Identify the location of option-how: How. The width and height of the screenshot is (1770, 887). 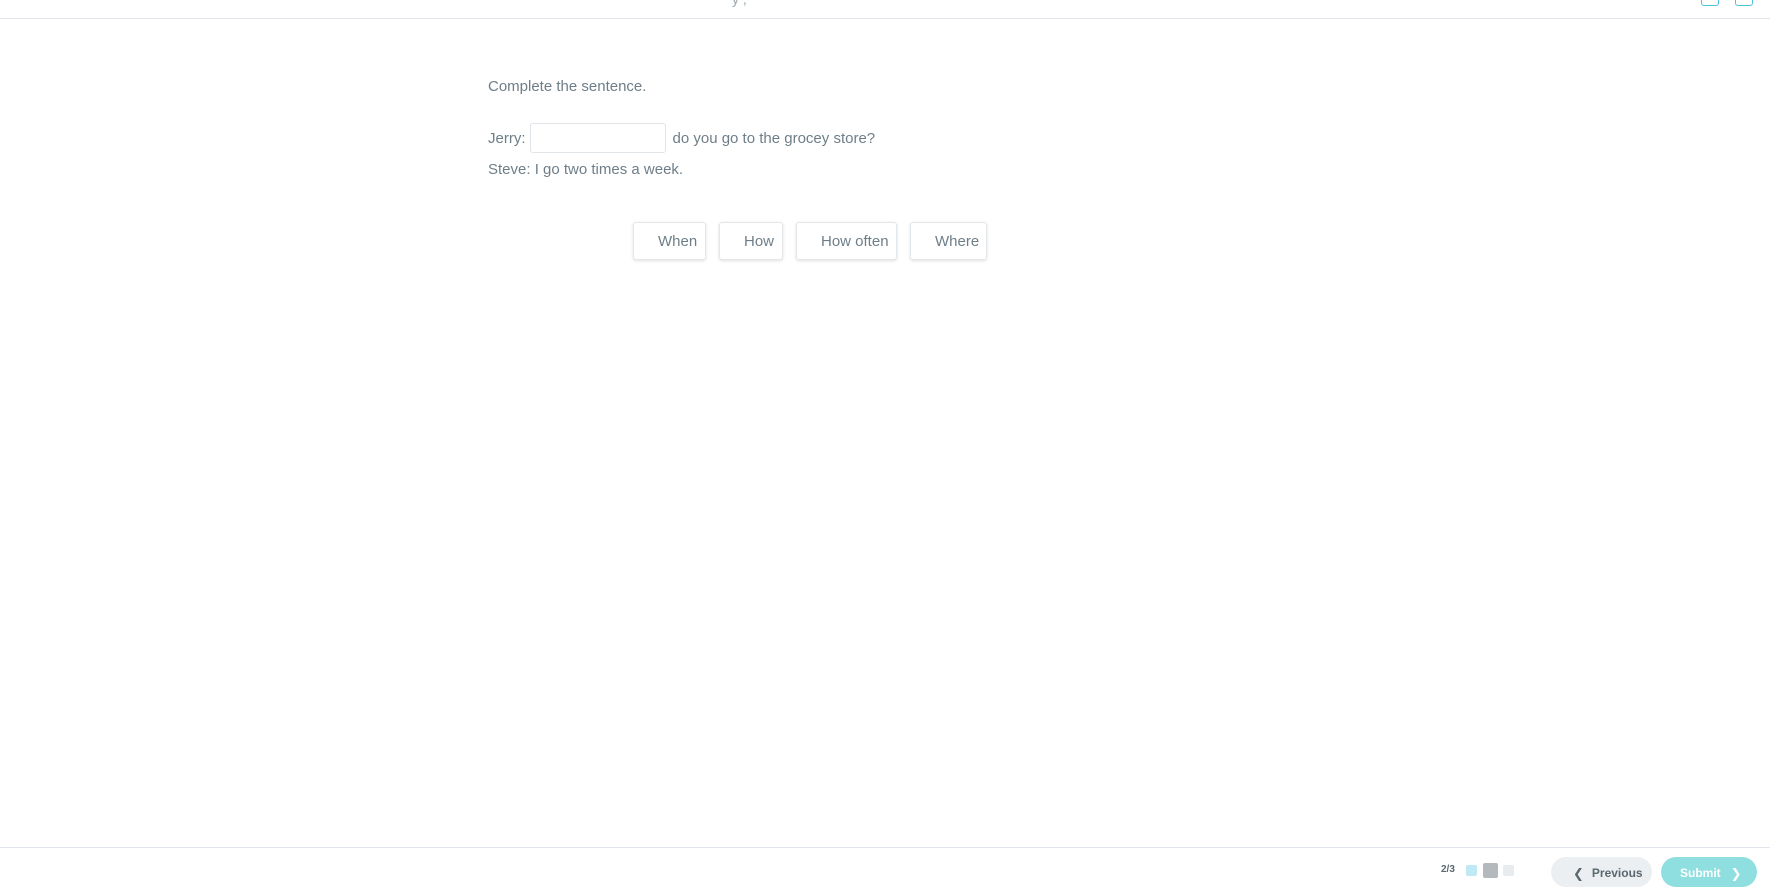
(751, 241).